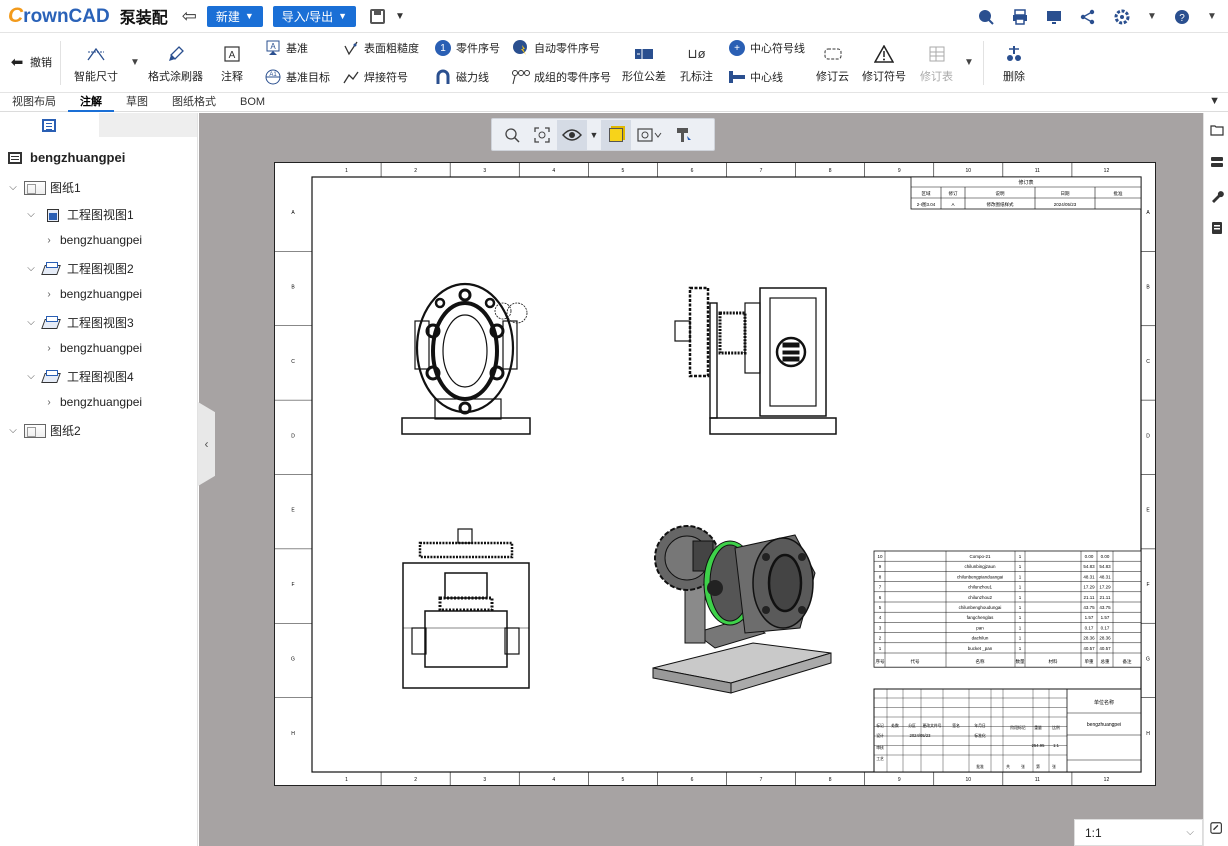  I want to click on paint-icon, so click(684, 135).